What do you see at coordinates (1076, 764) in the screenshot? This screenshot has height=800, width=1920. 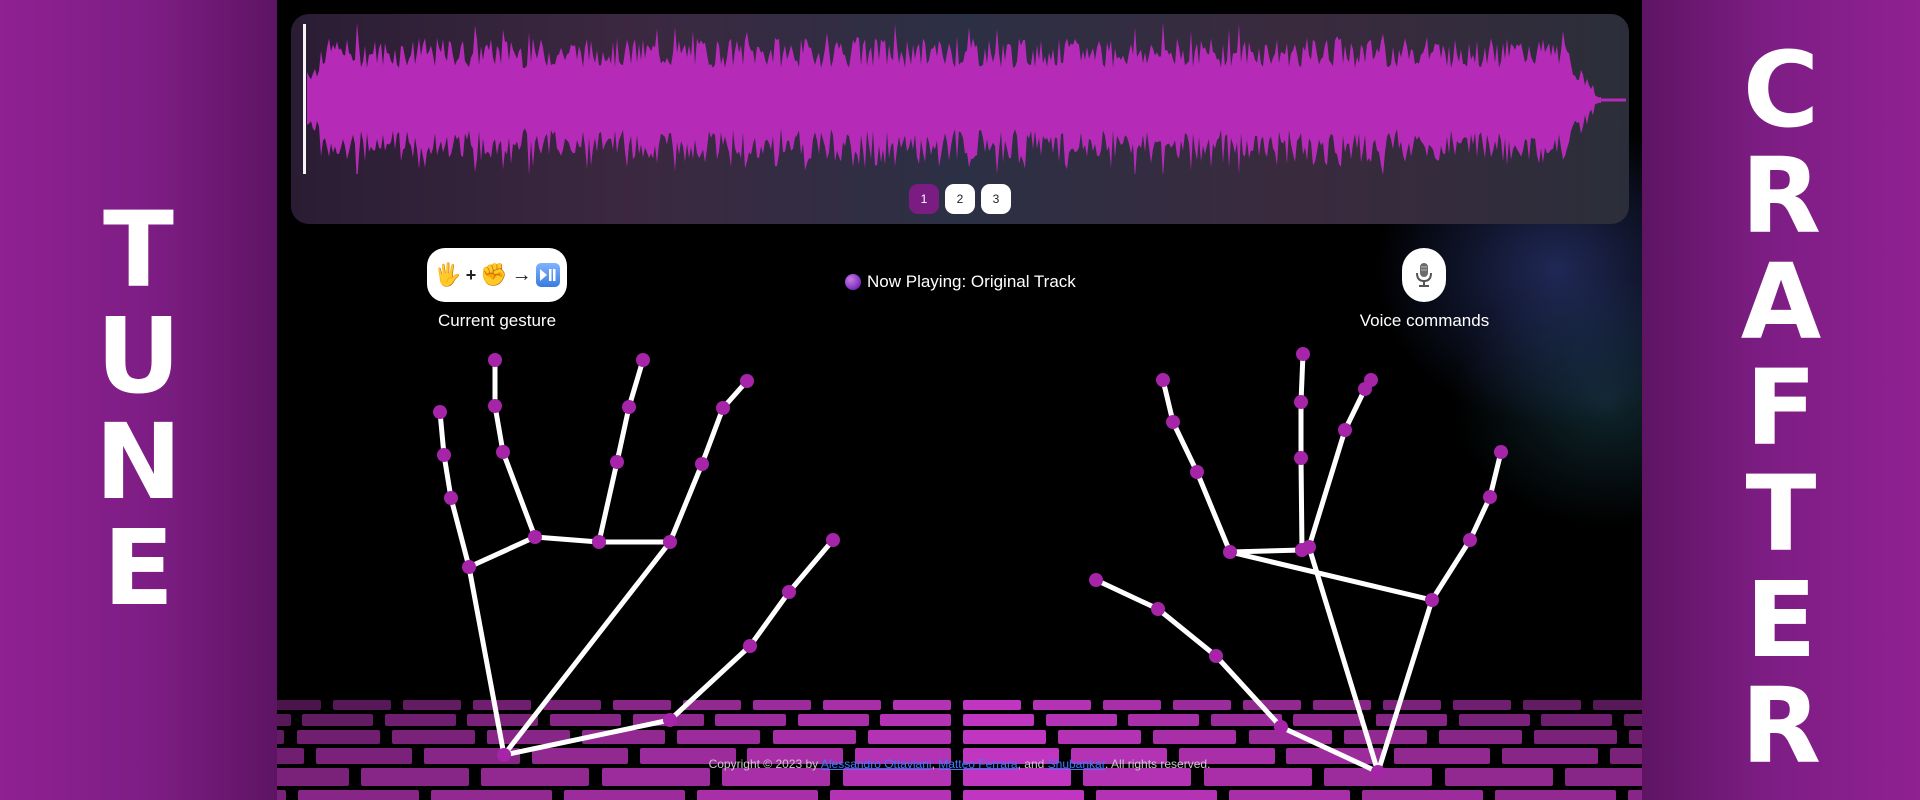 I see `author-link-3: Shubankar` at bounding box center [1076, 764].